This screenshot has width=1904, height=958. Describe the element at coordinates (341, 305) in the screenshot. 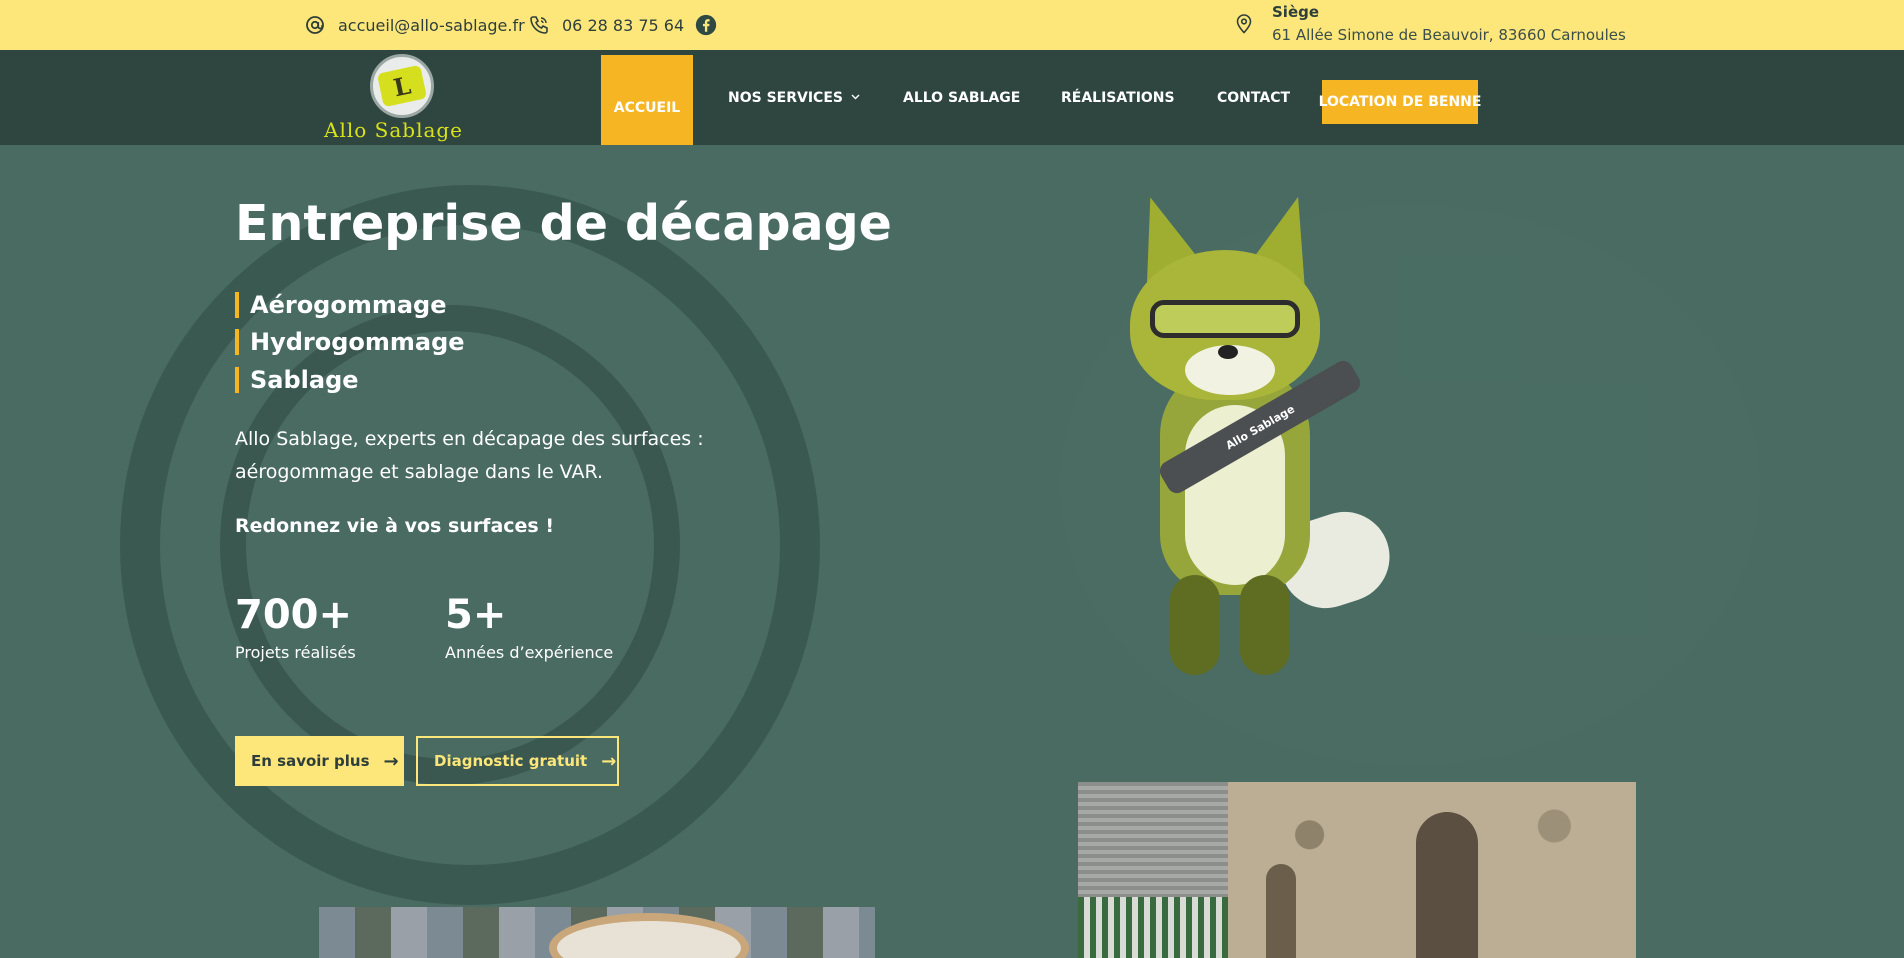

I see `service-item: Aérogommage` at that location.